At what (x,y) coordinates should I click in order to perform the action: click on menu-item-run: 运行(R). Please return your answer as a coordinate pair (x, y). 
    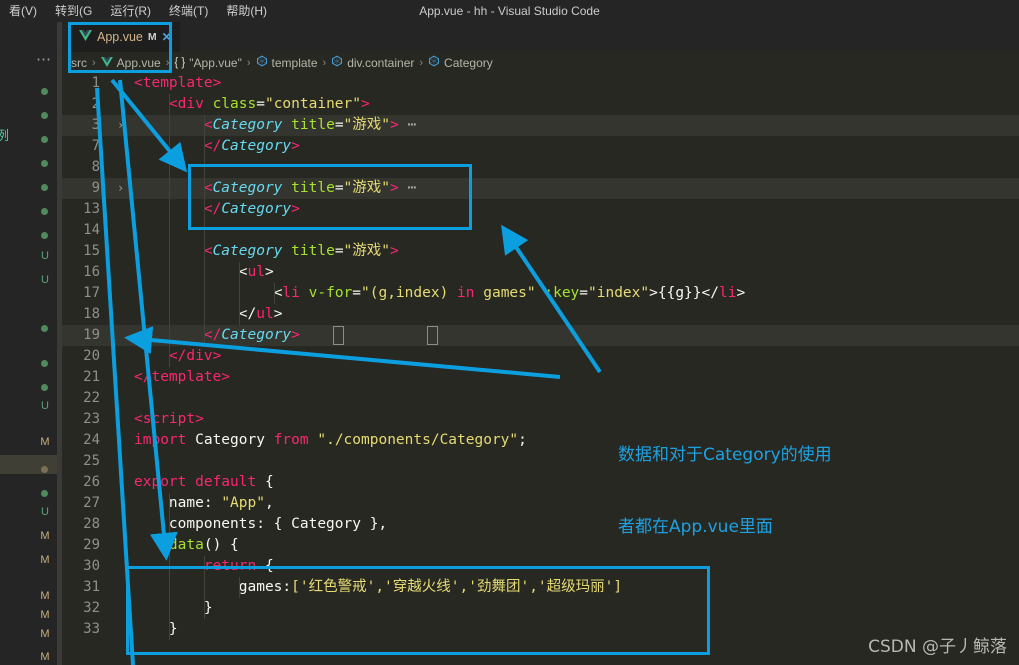
    Looking at the image, I should click on (130, 11).